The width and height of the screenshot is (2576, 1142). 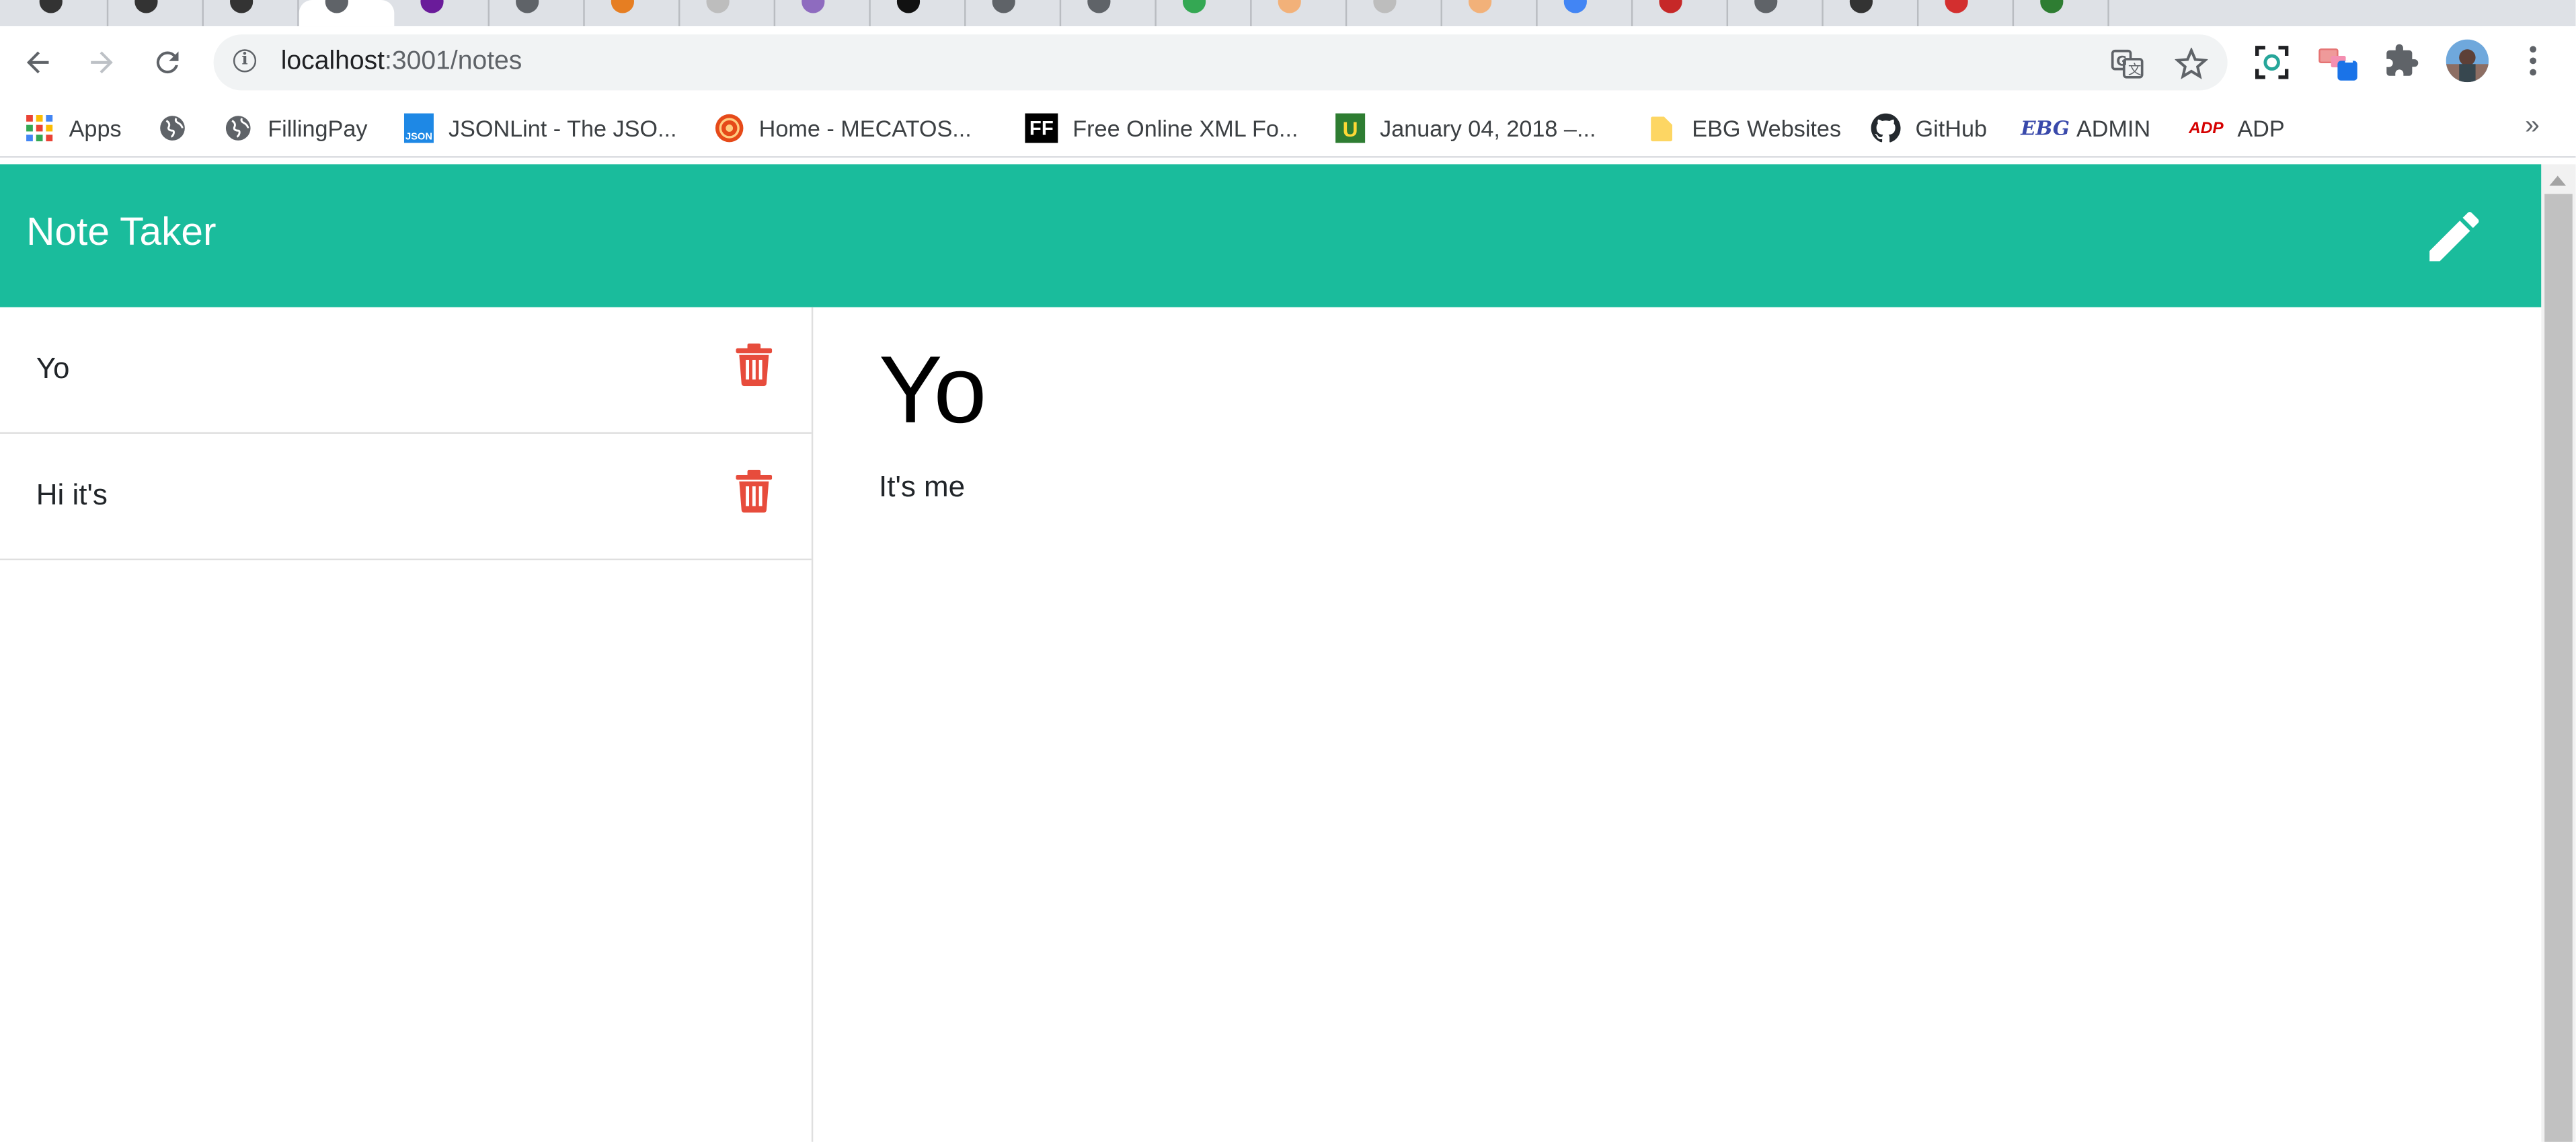 I want to click on tab-strip, so click(x=1288, y=13).